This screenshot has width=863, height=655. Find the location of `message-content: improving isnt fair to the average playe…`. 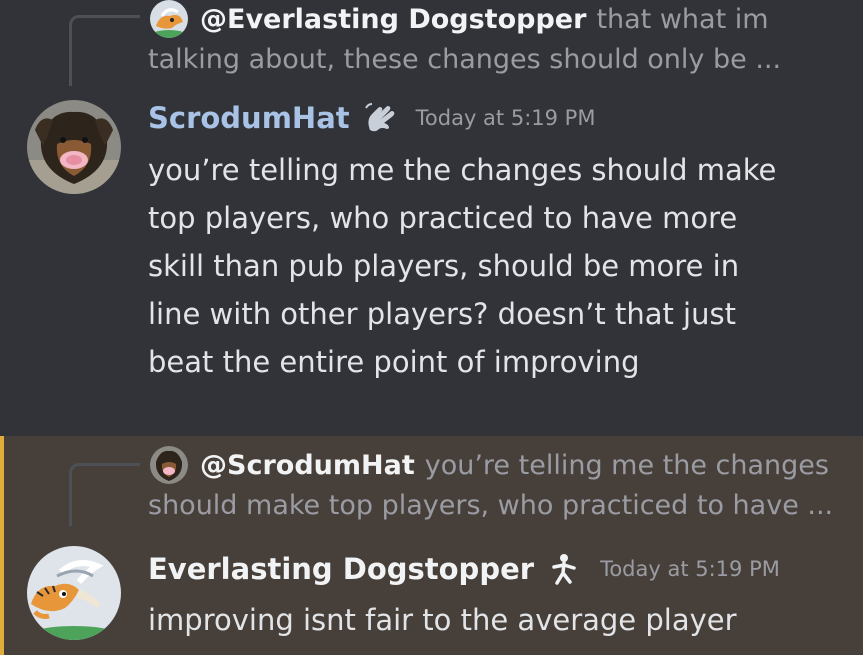

message-content: improving isnt fair to the average playe… is located at coordinates (498, 620).